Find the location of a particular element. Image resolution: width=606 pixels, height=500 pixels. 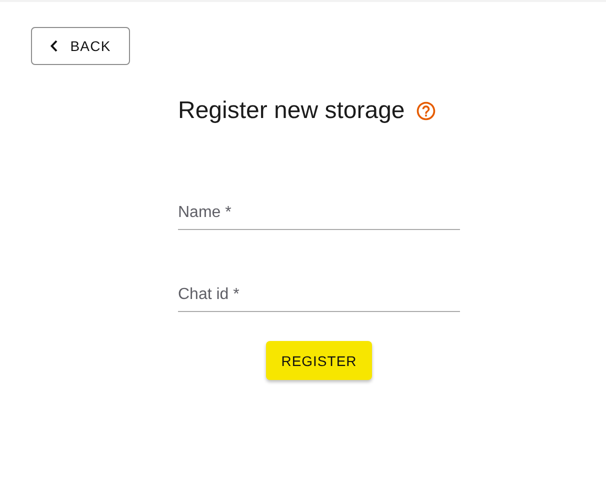

chevron-left-icon is located at coordinates (54, 46).